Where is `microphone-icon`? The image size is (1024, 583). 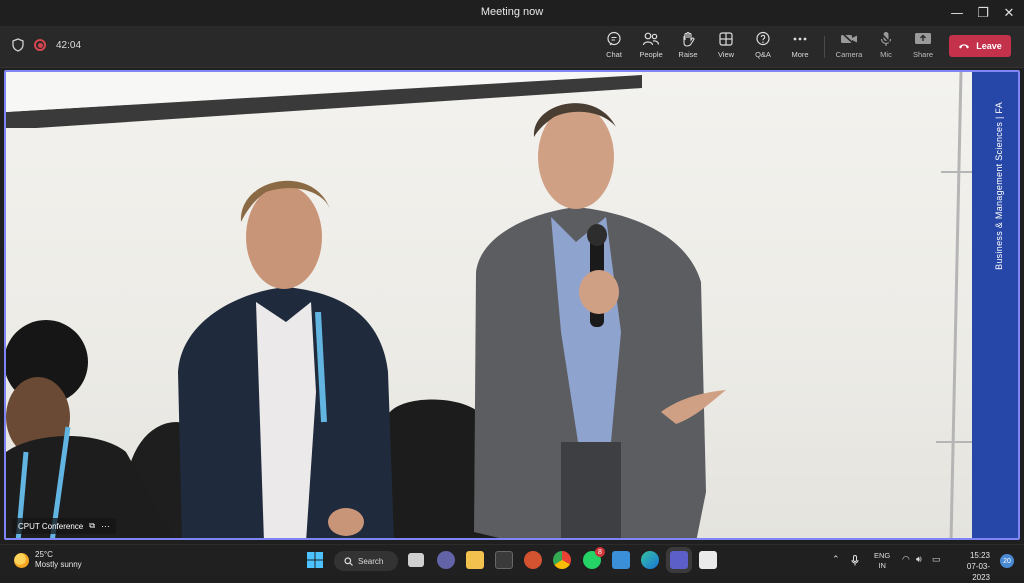
microphone-icon is located at coordinates (855, 560).